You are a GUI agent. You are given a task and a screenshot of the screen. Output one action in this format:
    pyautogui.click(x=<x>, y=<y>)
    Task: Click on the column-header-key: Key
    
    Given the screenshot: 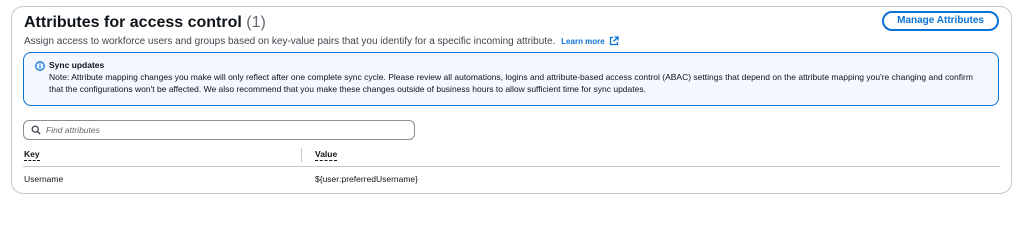 What is the action you would take?
    pyautogui.click(x=32, y=155)
    